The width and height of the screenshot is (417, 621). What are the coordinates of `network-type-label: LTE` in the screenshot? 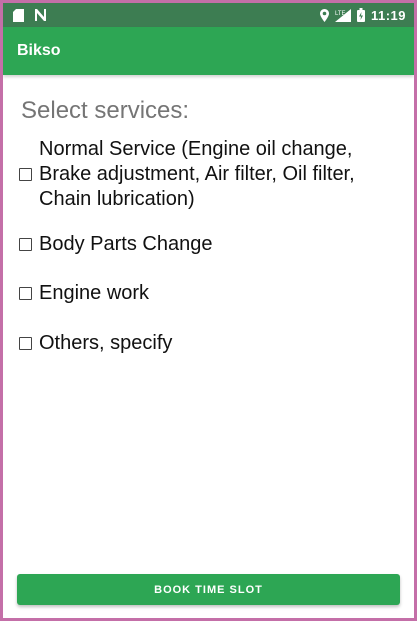 It's located at (340, 14).